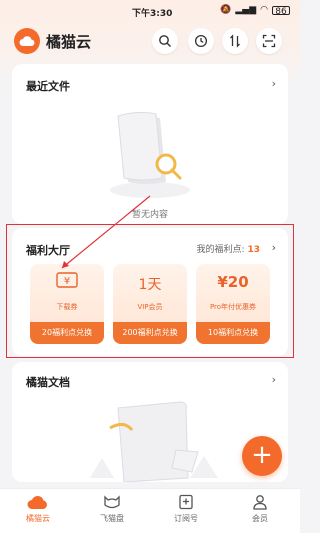 This screenshot has width=320, height=533. Describe the element at coordinates (112, 518) in the screenshot. I see `tab-feimao-label: 飞猫盘` at that location.